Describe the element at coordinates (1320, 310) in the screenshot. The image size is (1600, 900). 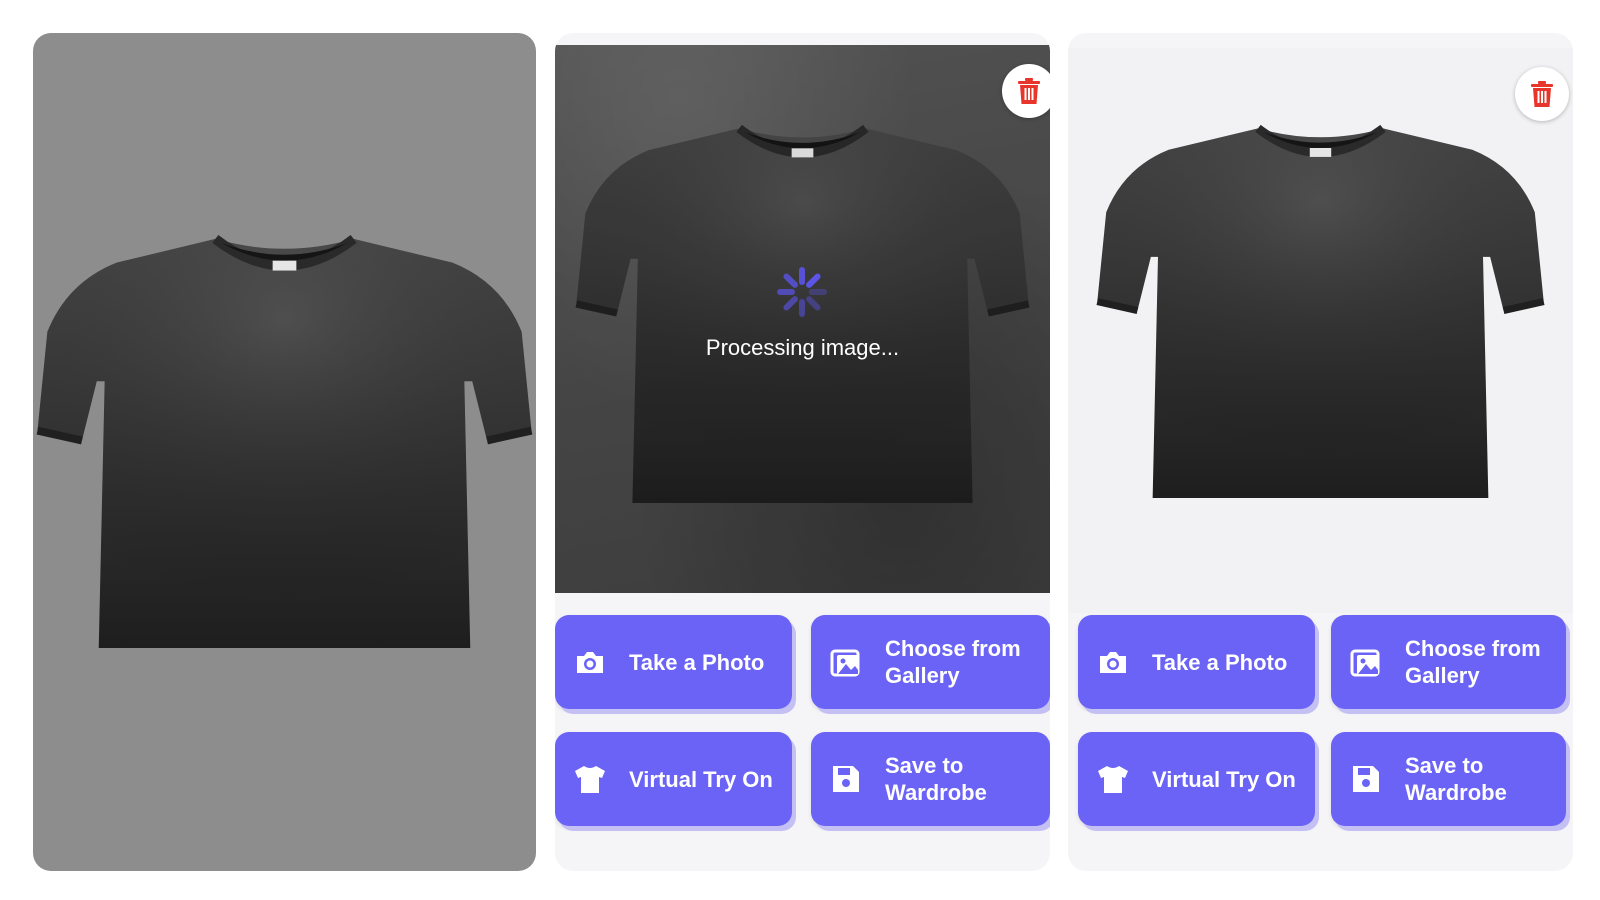
I see `tshirt-cutout` at that location.